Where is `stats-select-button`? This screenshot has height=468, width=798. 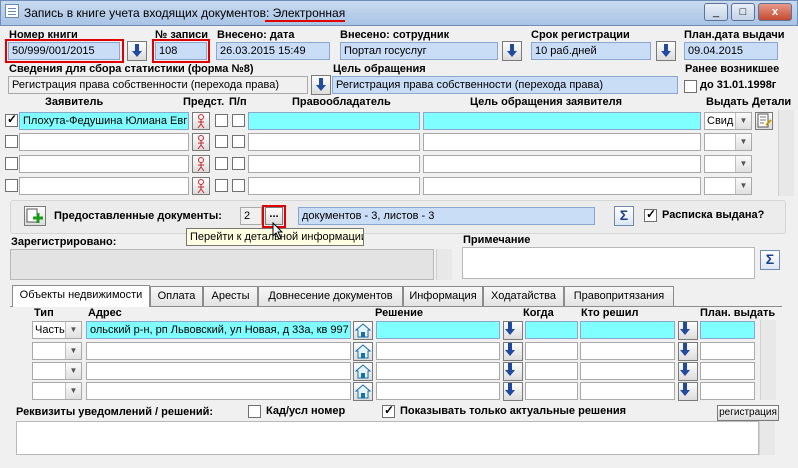 stats-select-button is located at coordinates (321, 85).